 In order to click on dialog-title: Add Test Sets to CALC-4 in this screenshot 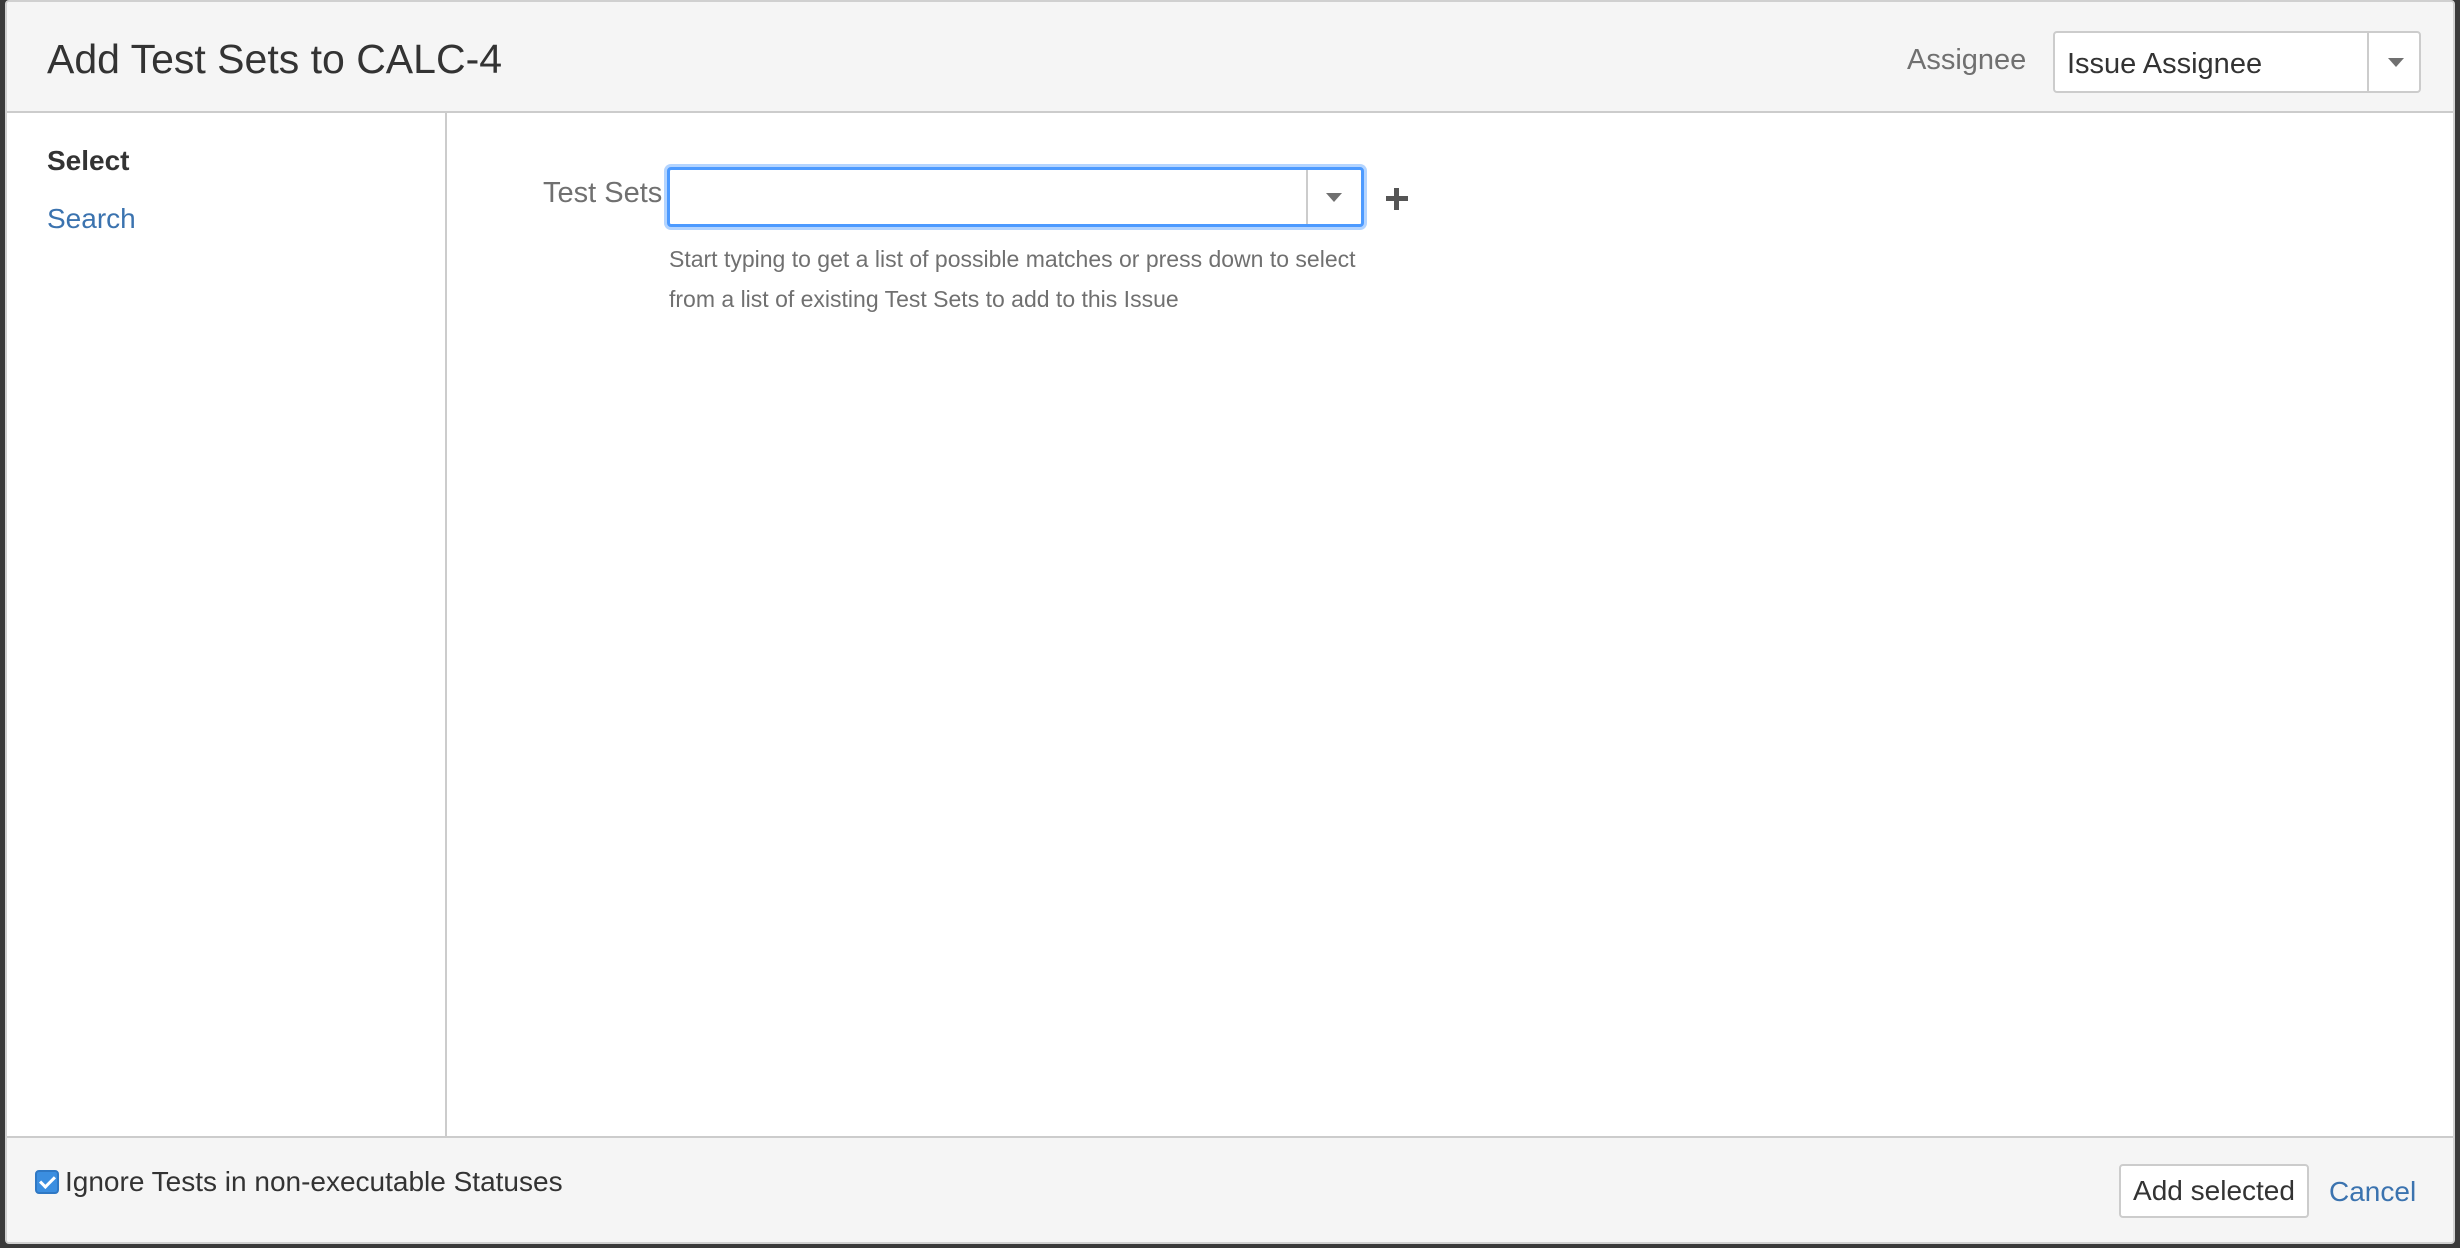, I will do `click(275, 59)`.